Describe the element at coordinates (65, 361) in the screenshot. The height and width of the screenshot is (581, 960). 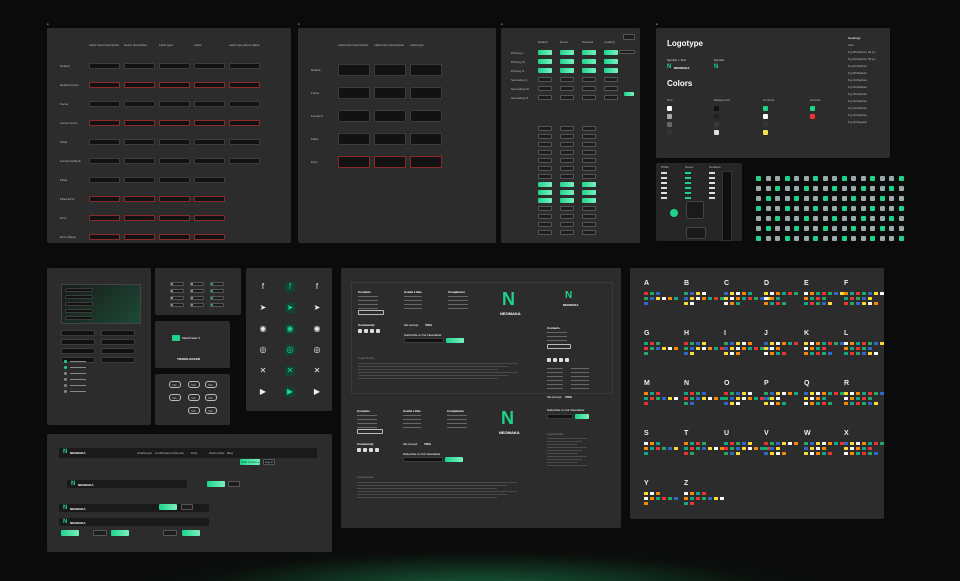
I see `radio-button` at that location.